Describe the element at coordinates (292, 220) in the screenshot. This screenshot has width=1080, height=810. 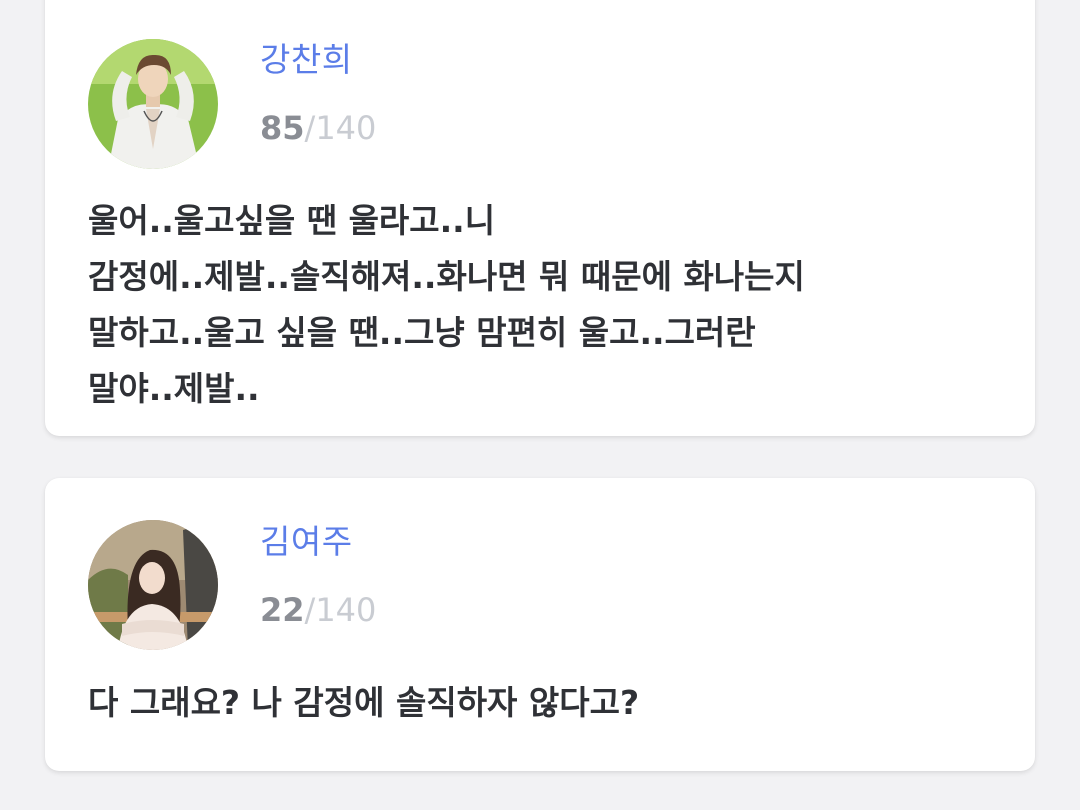
I see `message-line: 울어..울고싶을 땐 울라고..니` at that location.